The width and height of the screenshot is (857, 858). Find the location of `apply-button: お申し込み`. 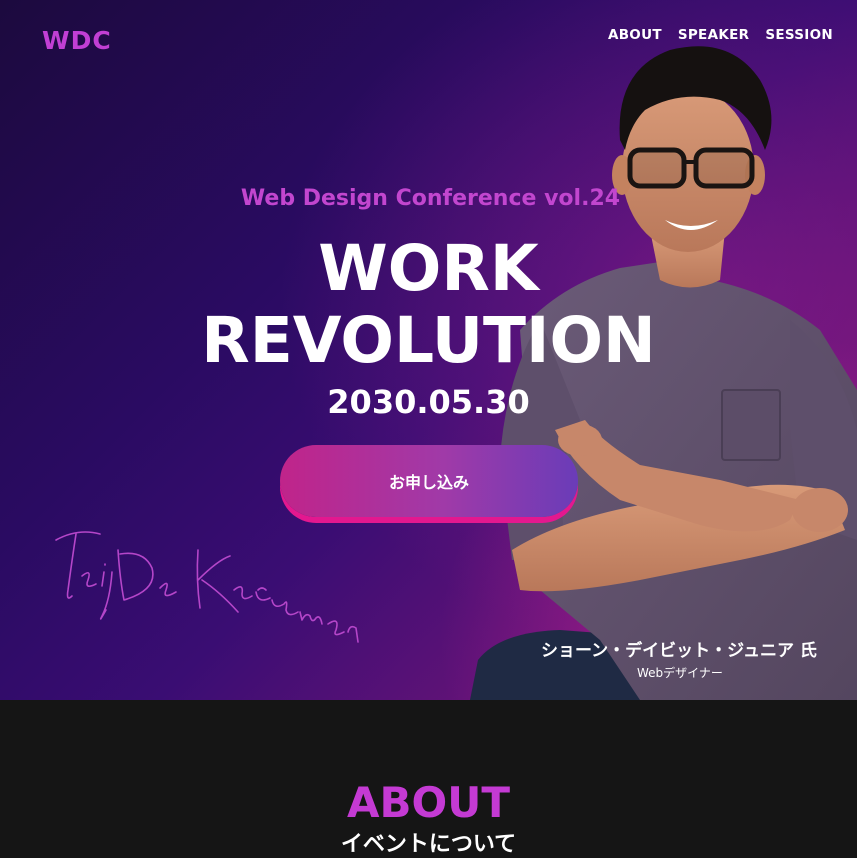

apply-button: お申し込み is located at coordinates (429, 481).